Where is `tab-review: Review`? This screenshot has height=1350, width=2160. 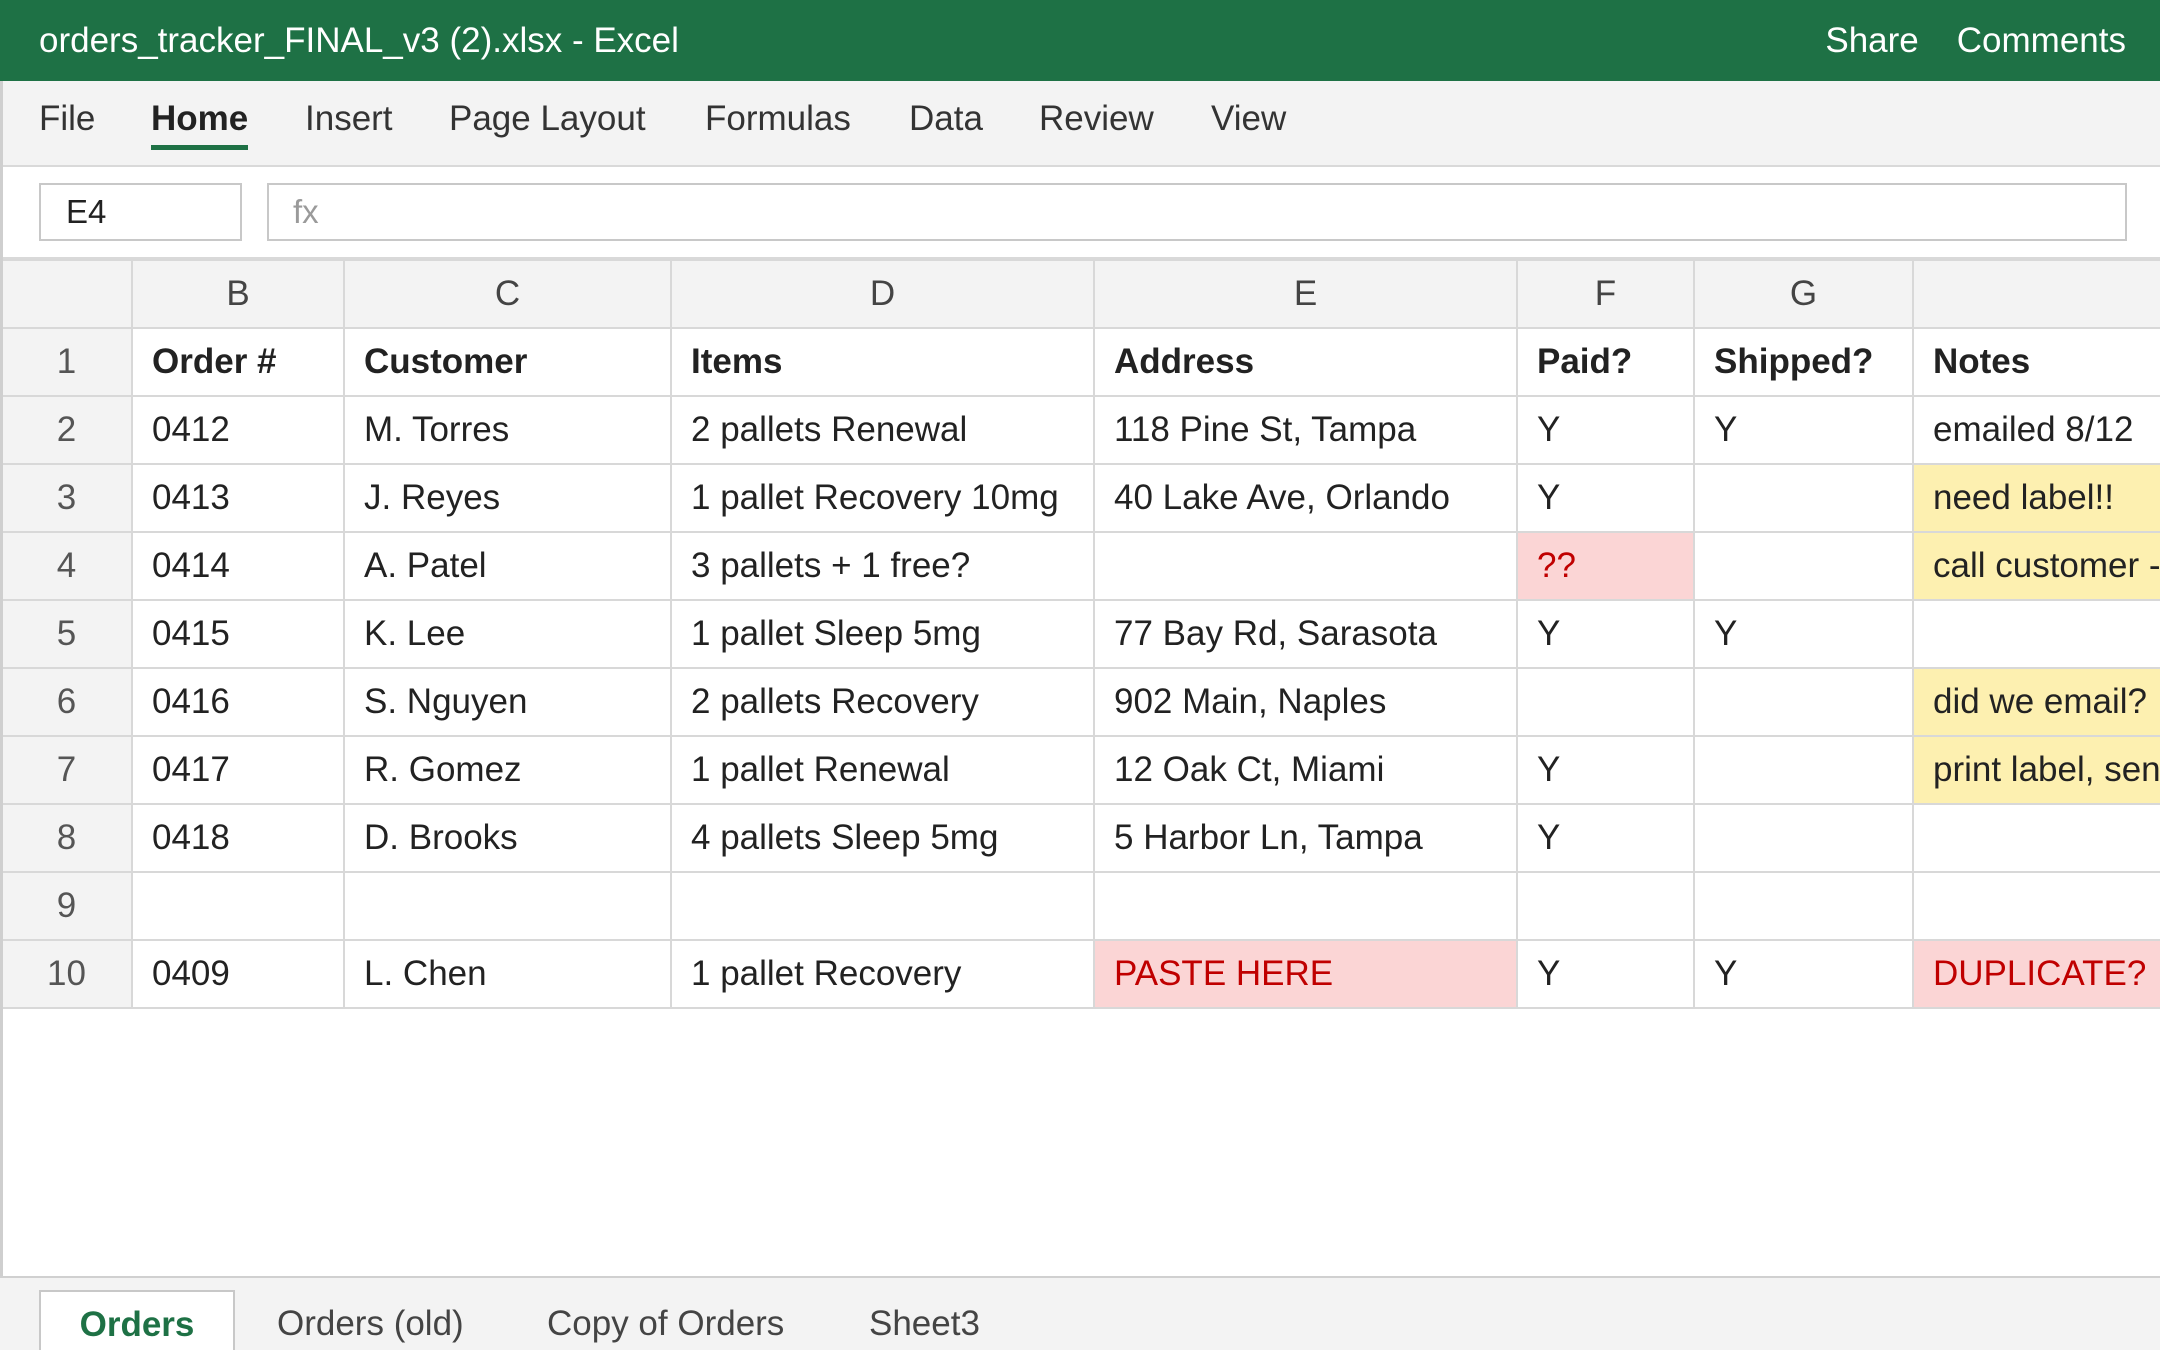
tab-review: Review is located at coordinates (1096, 122).